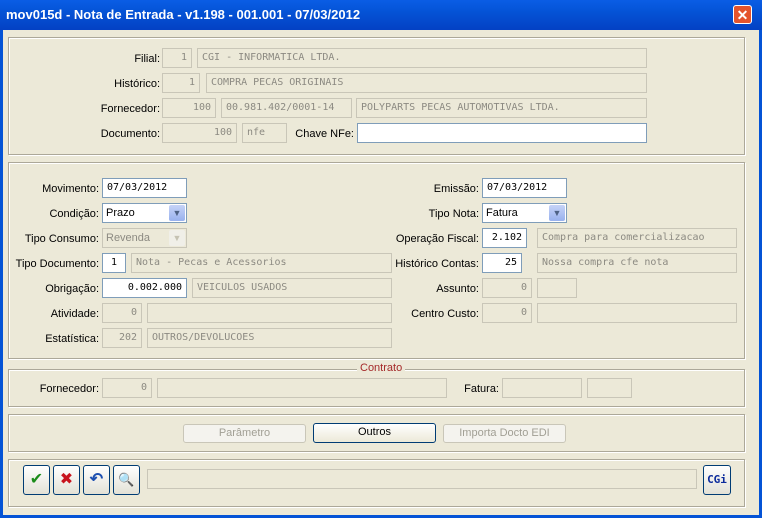 The width and height of the screenshot is (762, 518). I want to click on fatura-label: Fatura:, so click(481, 389).